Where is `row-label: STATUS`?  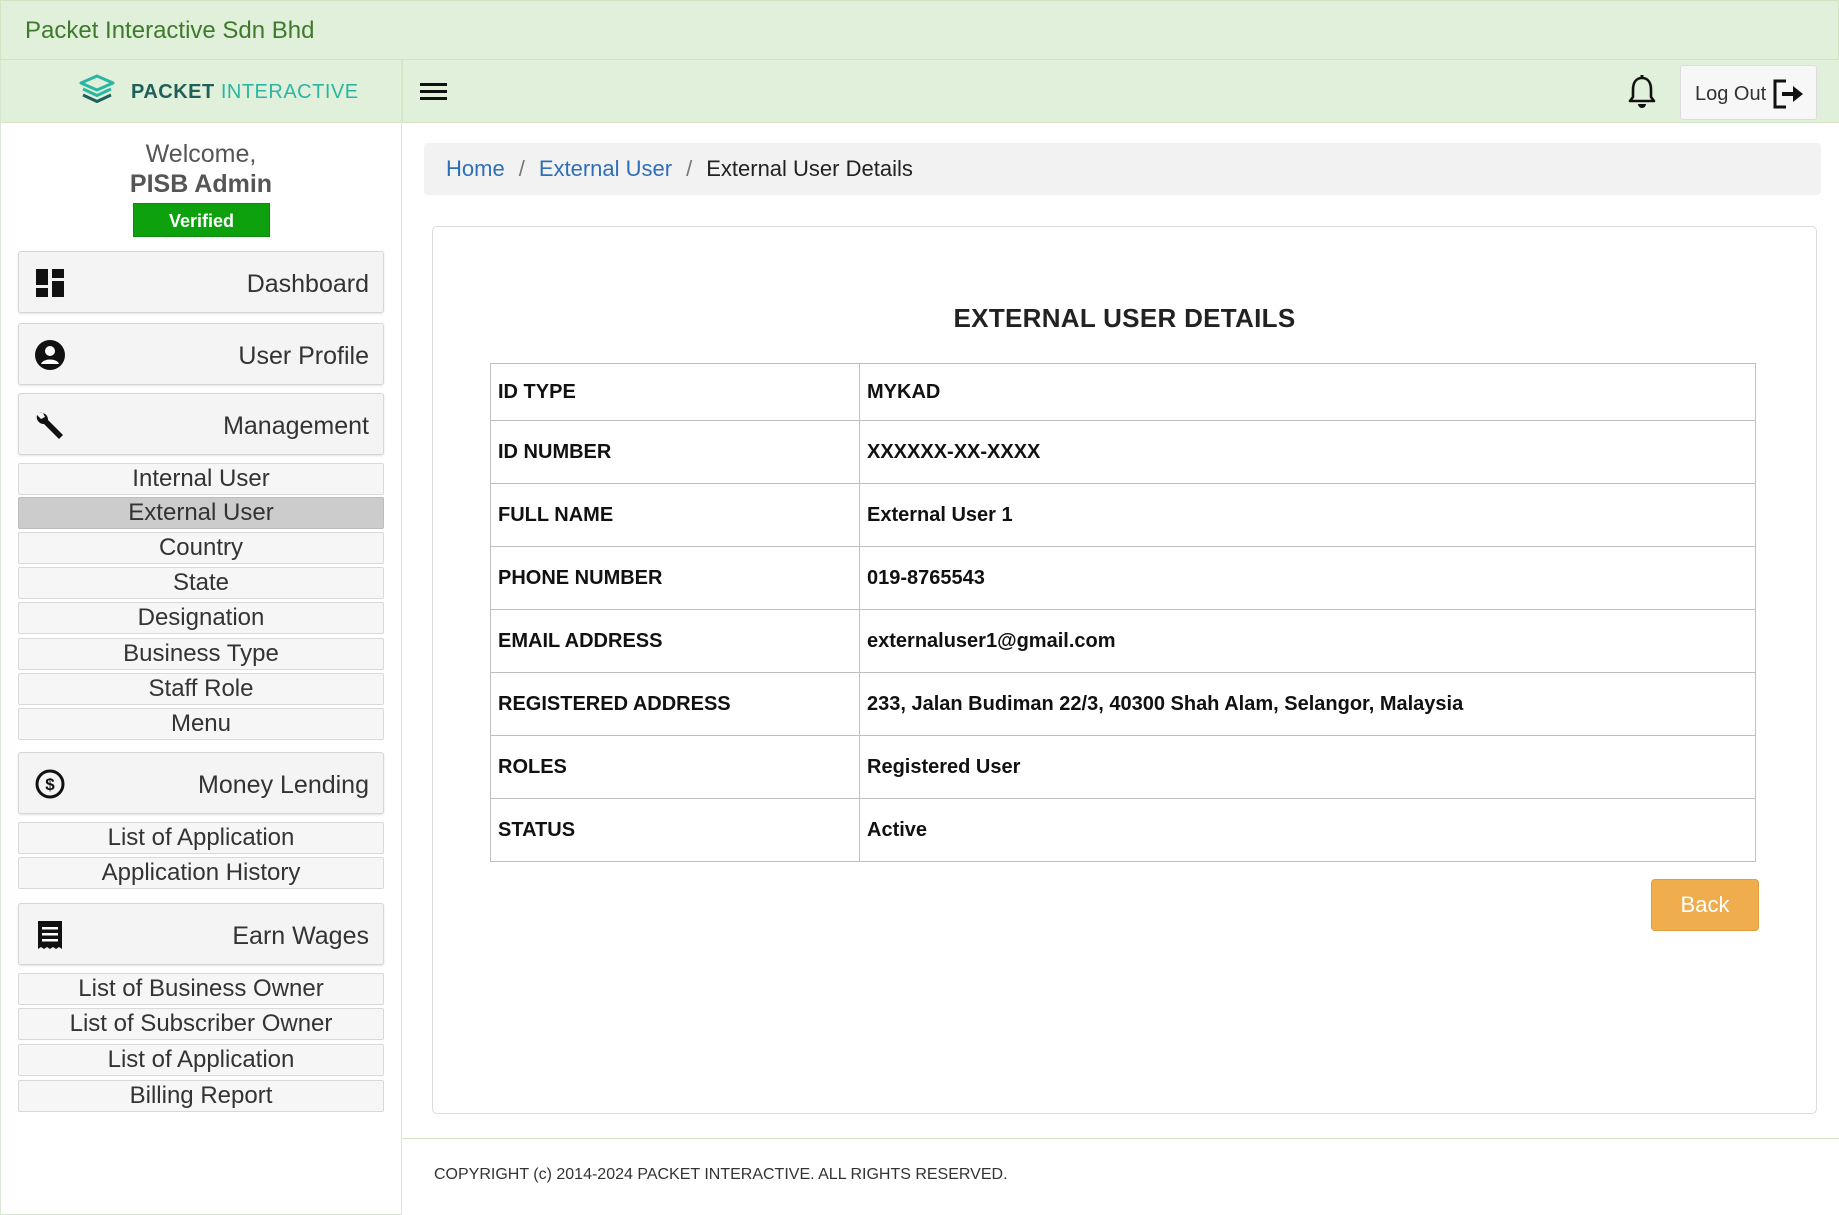
row-label: STATUS is located at coordinates (675, 830).